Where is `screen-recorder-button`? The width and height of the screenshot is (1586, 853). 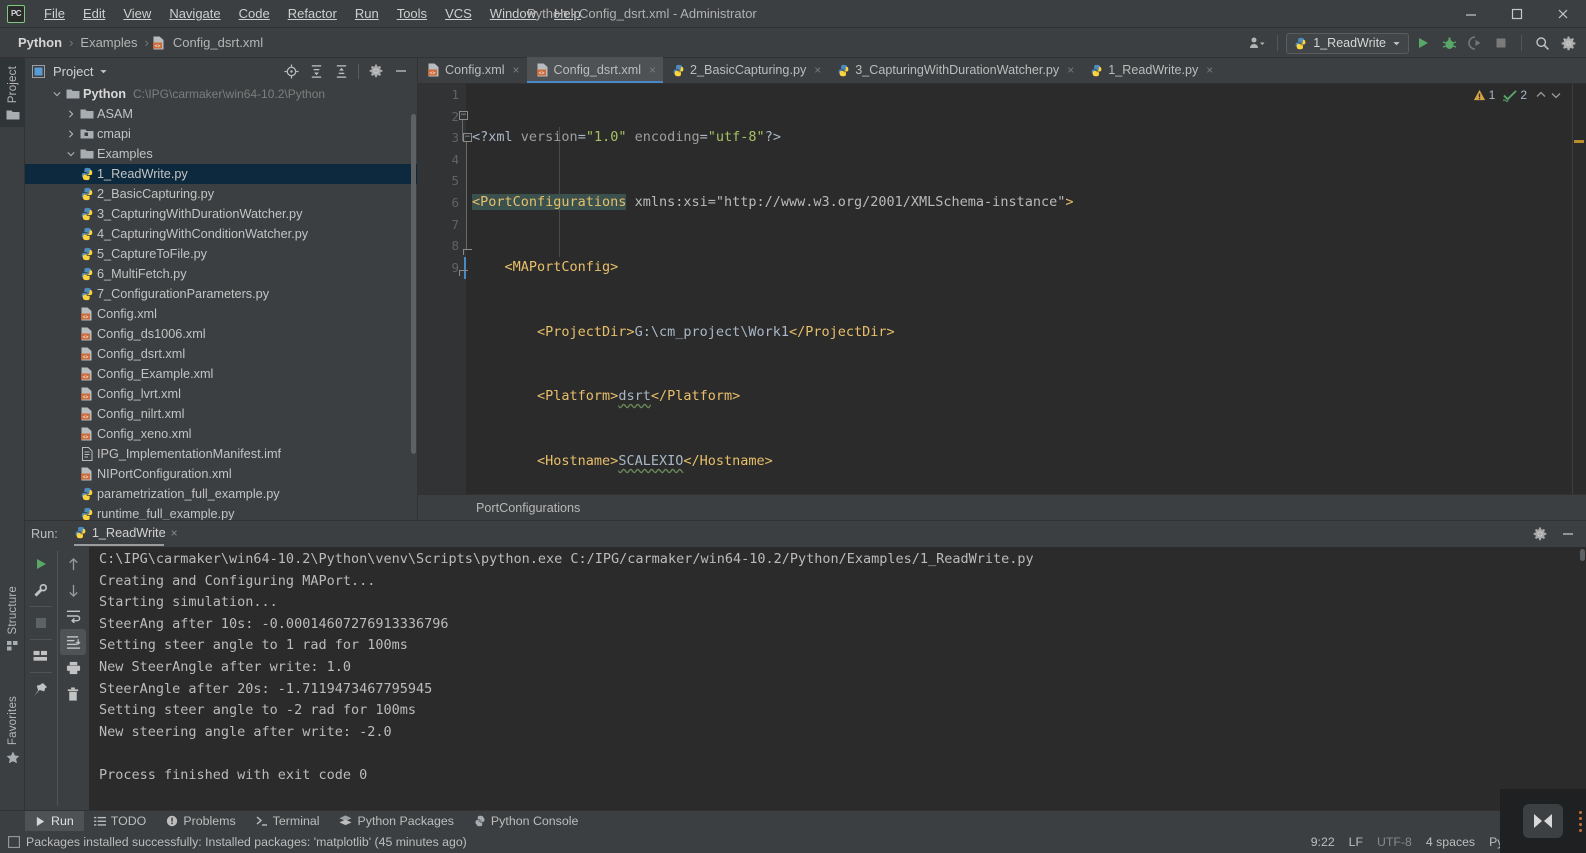 screen-recorder-button is located at coordinates (1543, 821).